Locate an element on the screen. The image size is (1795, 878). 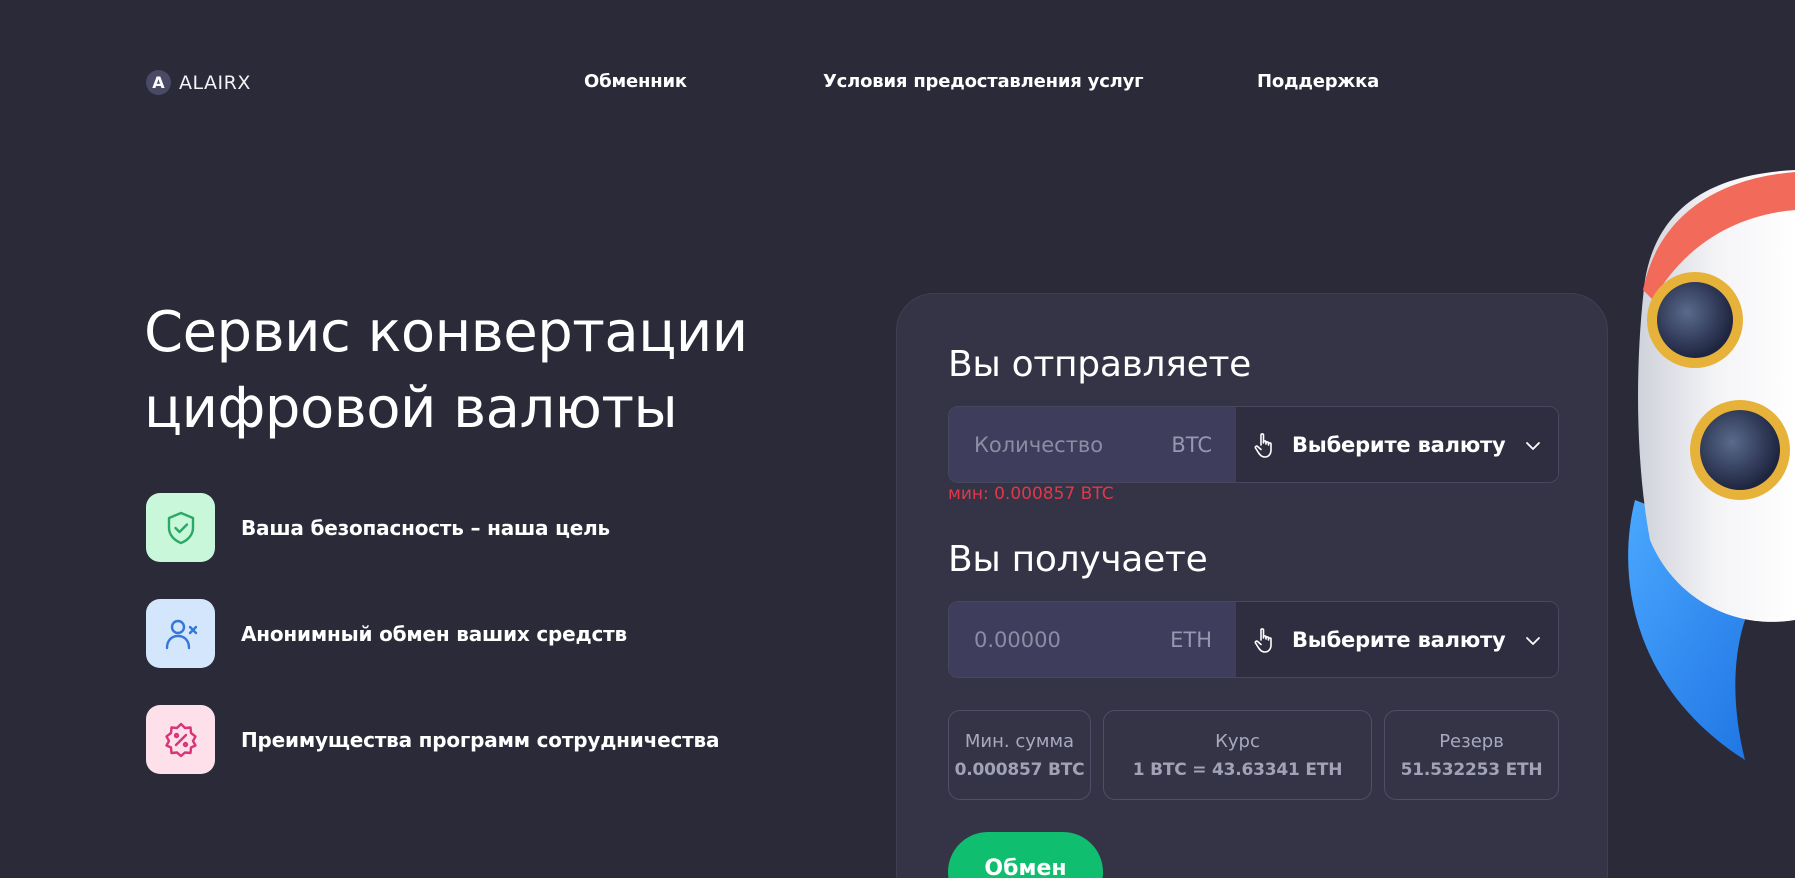
info-reserve-label: Резерв is located at coordinates (1471, 741).